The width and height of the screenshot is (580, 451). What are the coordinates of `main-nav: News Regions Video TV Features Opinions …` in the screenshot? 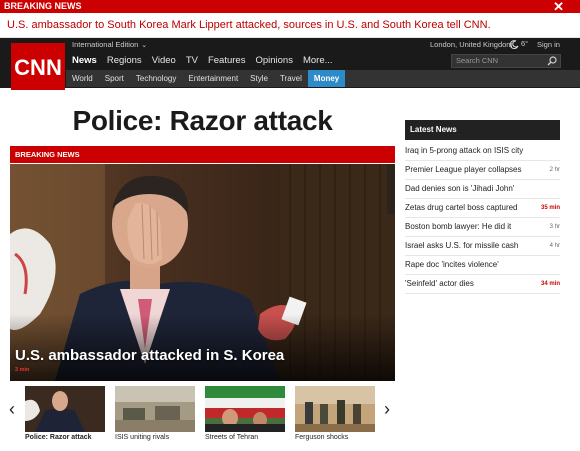 It's located at (202, 61).